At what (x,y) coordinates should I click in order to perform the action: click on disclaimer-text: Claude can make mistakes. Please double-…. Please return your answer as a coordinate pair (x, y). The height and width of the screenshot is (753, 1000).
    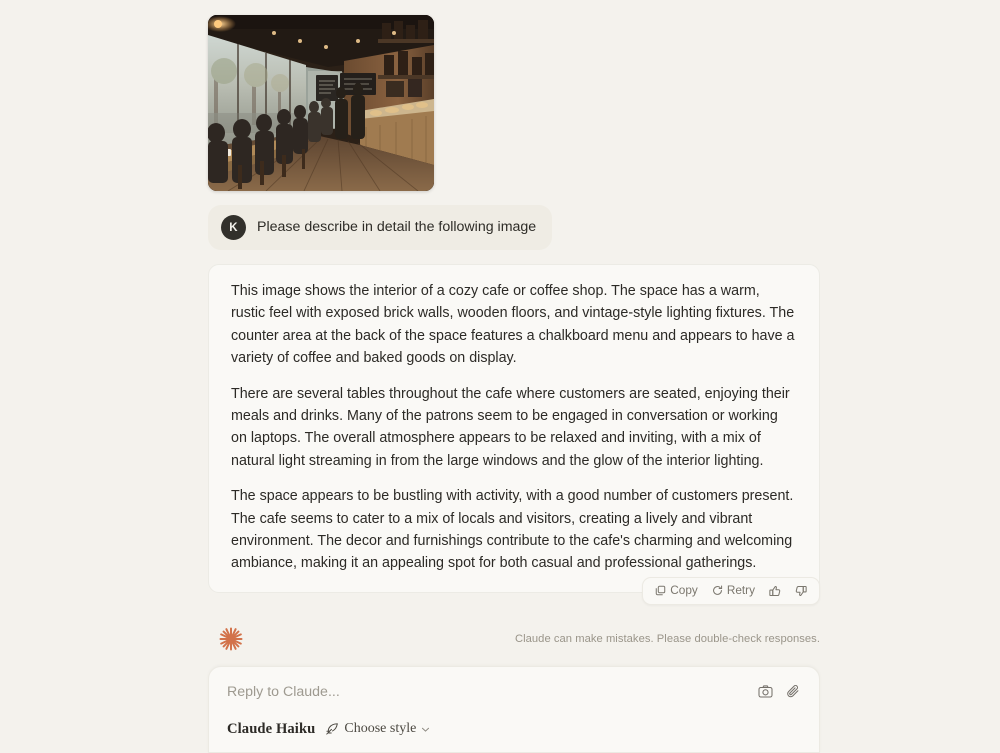
    Looking at the image, I should click on (667, 638).